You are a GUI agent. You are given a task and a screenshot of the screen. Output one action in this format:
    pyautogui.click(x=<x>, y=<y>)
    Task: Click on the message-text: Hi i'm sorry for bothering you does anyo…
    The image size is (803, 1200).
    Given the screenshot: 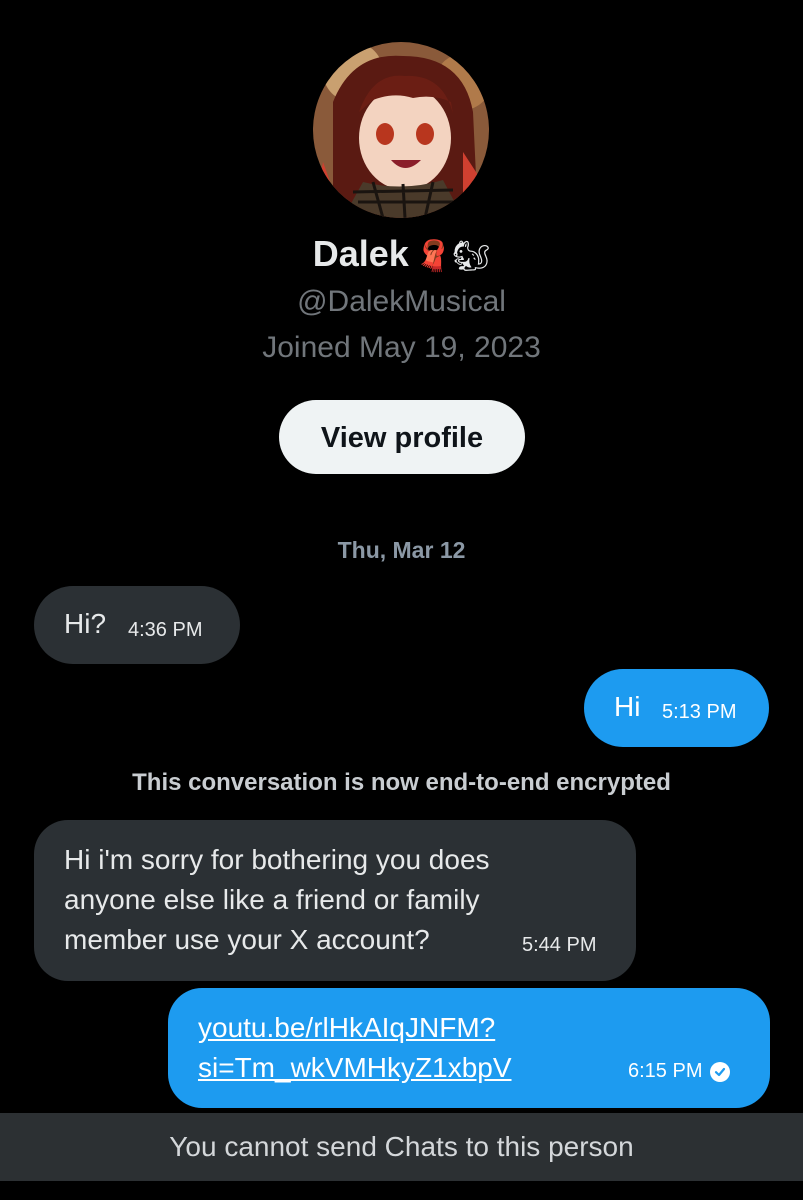 What is the action you would take?
    pyautogui.click(x=277, y=899)
    